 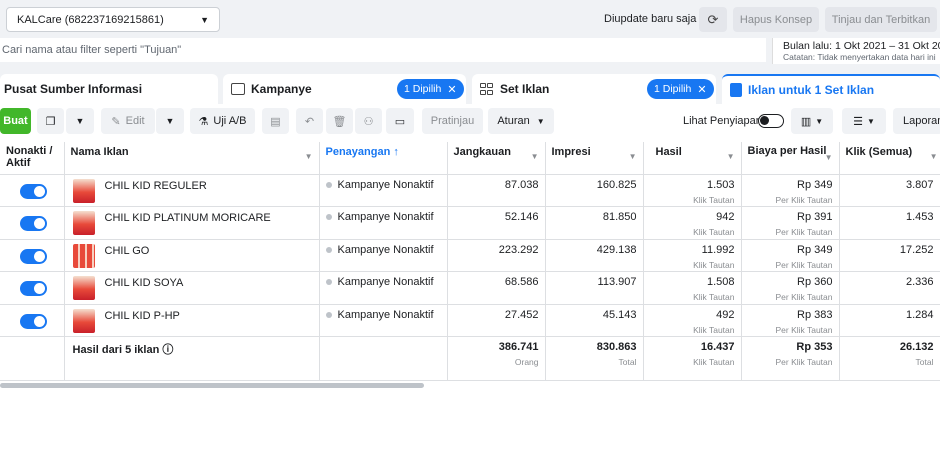 What do you see at coordinates (192, 158) in the screenshot?
I see `col-name: Nama Iklan ▼` at bounding box center [192, 158].